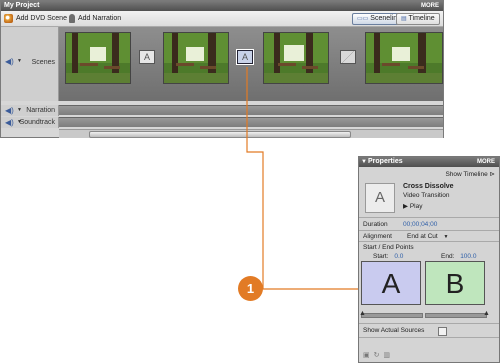 Image resolution: width=500 pixels, height=363 pixels. I want to click on end-value: 100.0, so click(468, 256).